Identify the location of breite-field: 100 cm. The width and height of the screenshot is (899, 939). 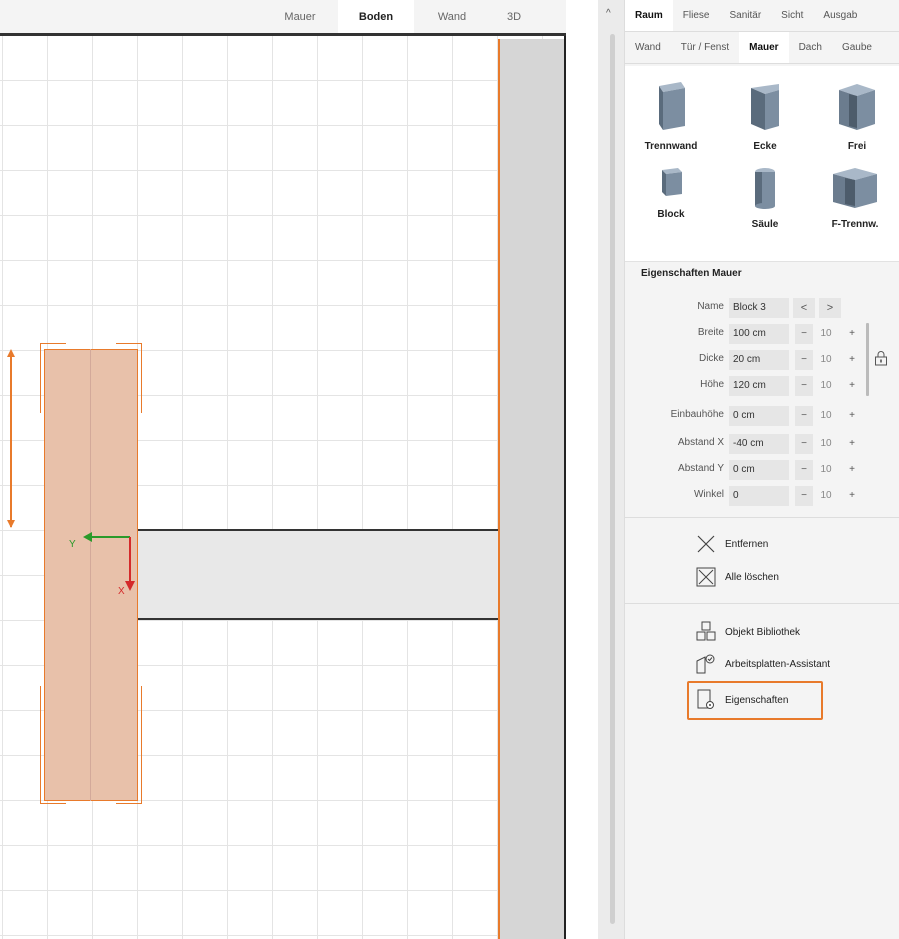
(759, 334).